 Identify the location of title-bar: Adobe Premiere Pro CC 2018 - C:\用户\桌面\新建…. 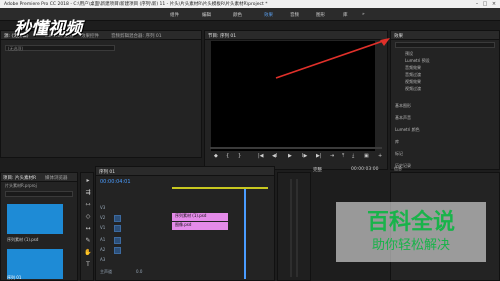
(250, 4).